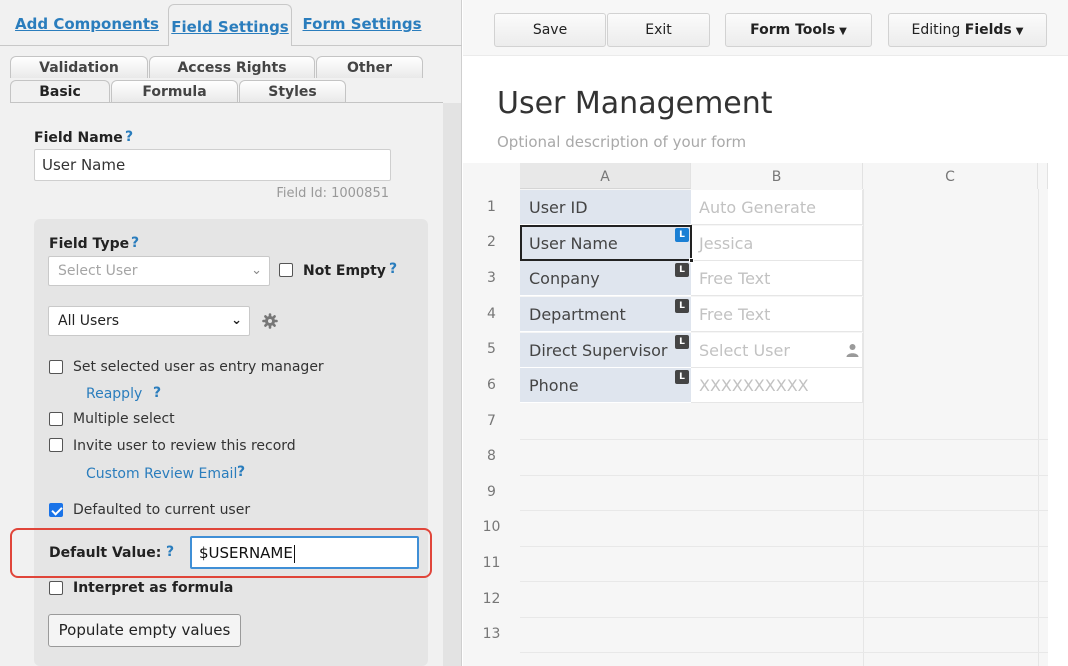  Describe the element at coordinates (777, 314) in the screenshot. I see `field-input-cell-department: Free Text` at that location.